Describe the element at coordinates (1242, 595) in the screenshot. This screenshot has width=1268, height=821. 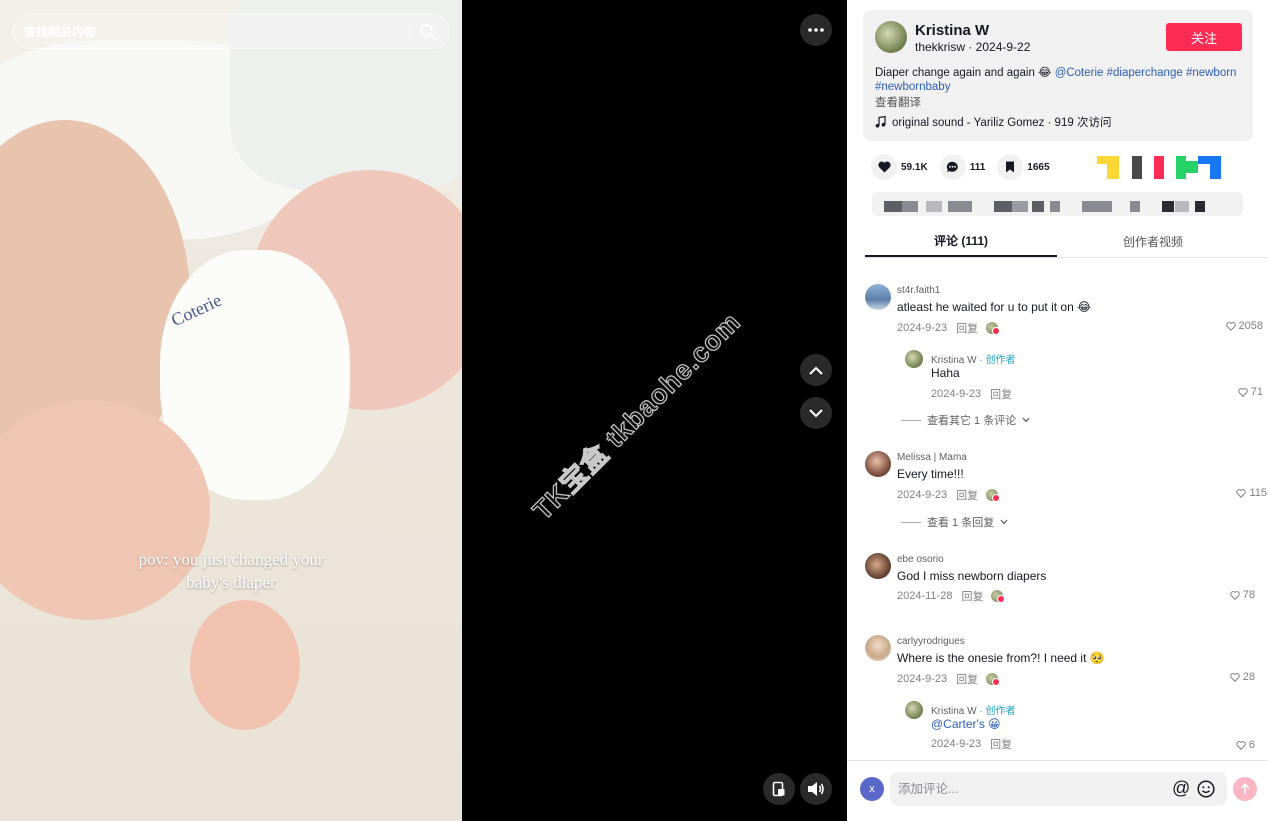
I see `comment-like-button: 78` at that location.